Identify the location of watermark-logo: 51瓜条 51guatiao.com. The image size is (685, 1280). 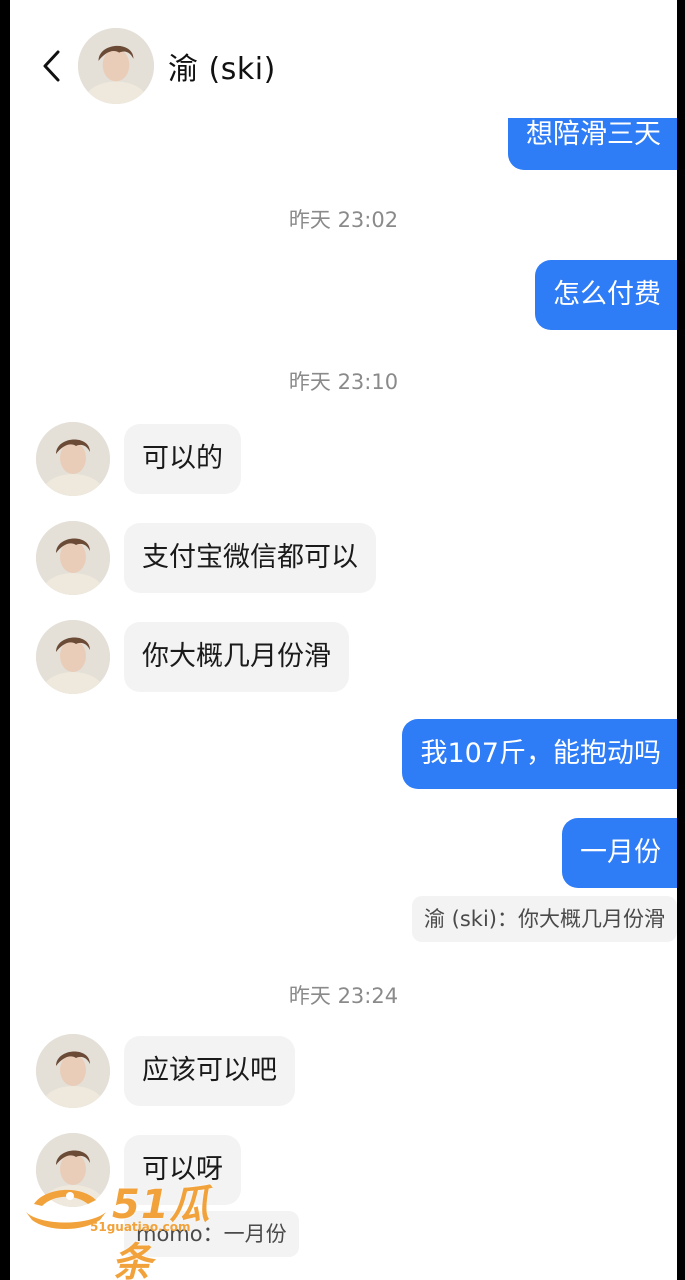
(135, 1224).